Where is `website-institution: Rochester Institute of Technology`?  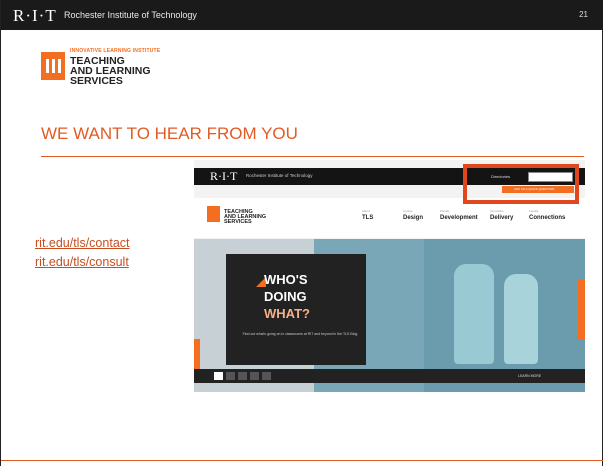 website-institution: Rochester Institute of Technology is located at coordinates (279, 175).